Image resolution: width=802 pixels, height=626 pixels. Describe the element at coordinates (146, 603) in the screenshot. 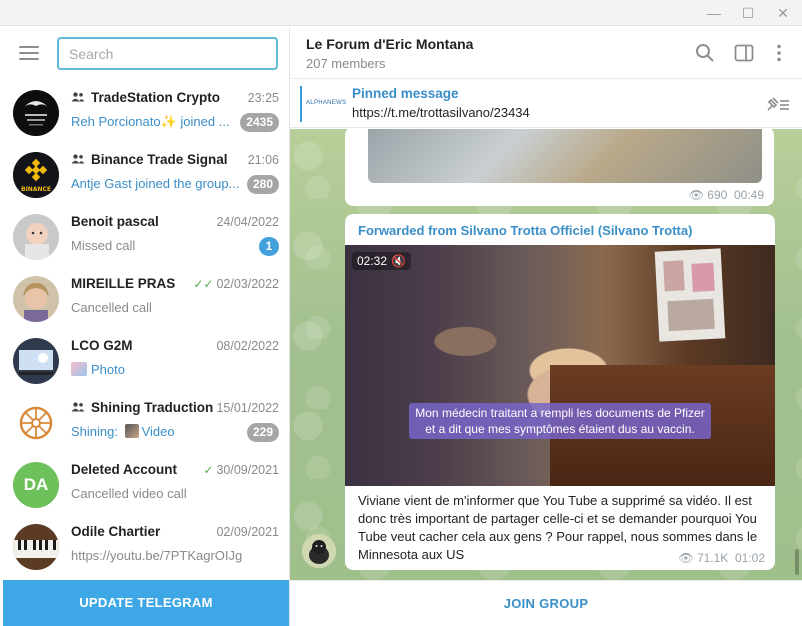

I see `update-telegram-button: UPDATE TELEGRAM` at that location.